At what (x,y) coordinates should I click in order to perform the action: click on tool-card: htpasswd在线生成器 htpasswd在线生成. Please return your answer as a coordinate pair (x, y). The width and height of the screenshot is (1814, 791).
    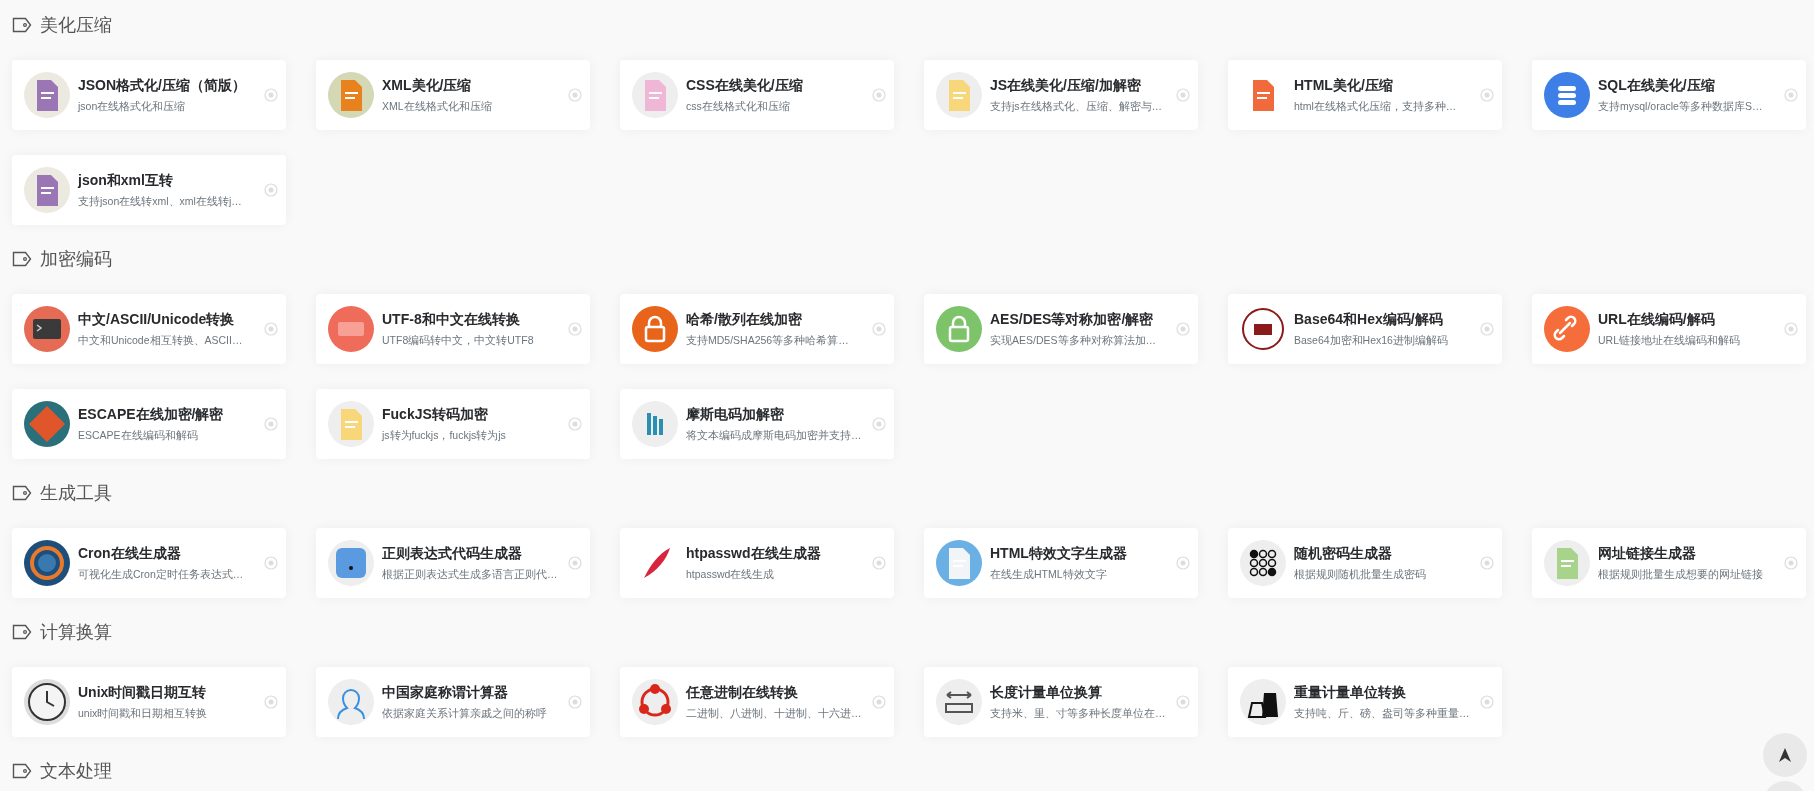
    Looking at the image, I should click on (757, 563).